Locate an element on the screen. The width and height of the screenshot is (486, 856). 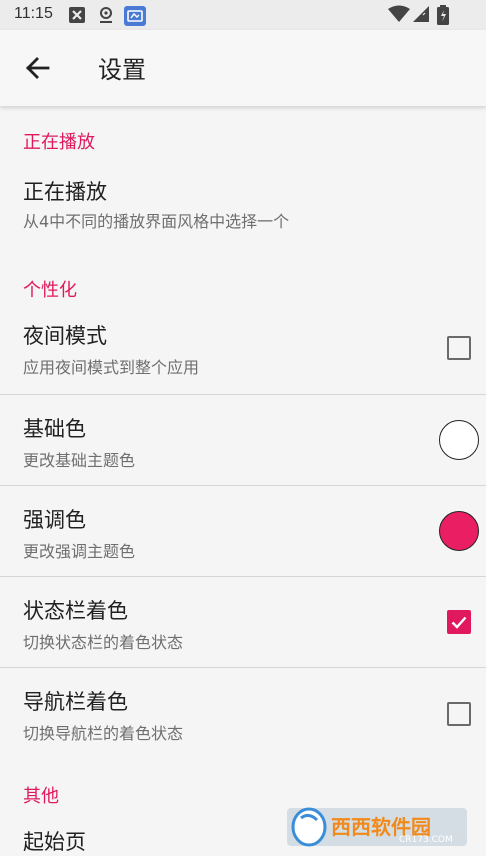
back-arrow-icon is located at coordinates (38, 68).